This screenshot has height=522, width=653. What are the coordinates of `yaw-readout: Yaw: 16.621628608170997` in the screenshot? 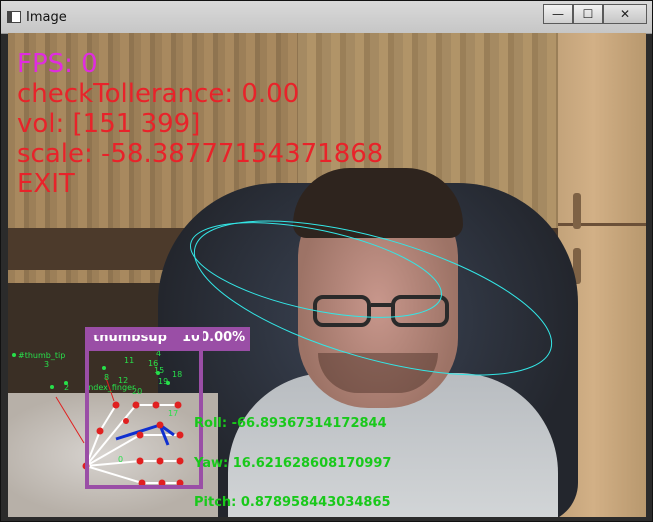 It's located at (293, 463).